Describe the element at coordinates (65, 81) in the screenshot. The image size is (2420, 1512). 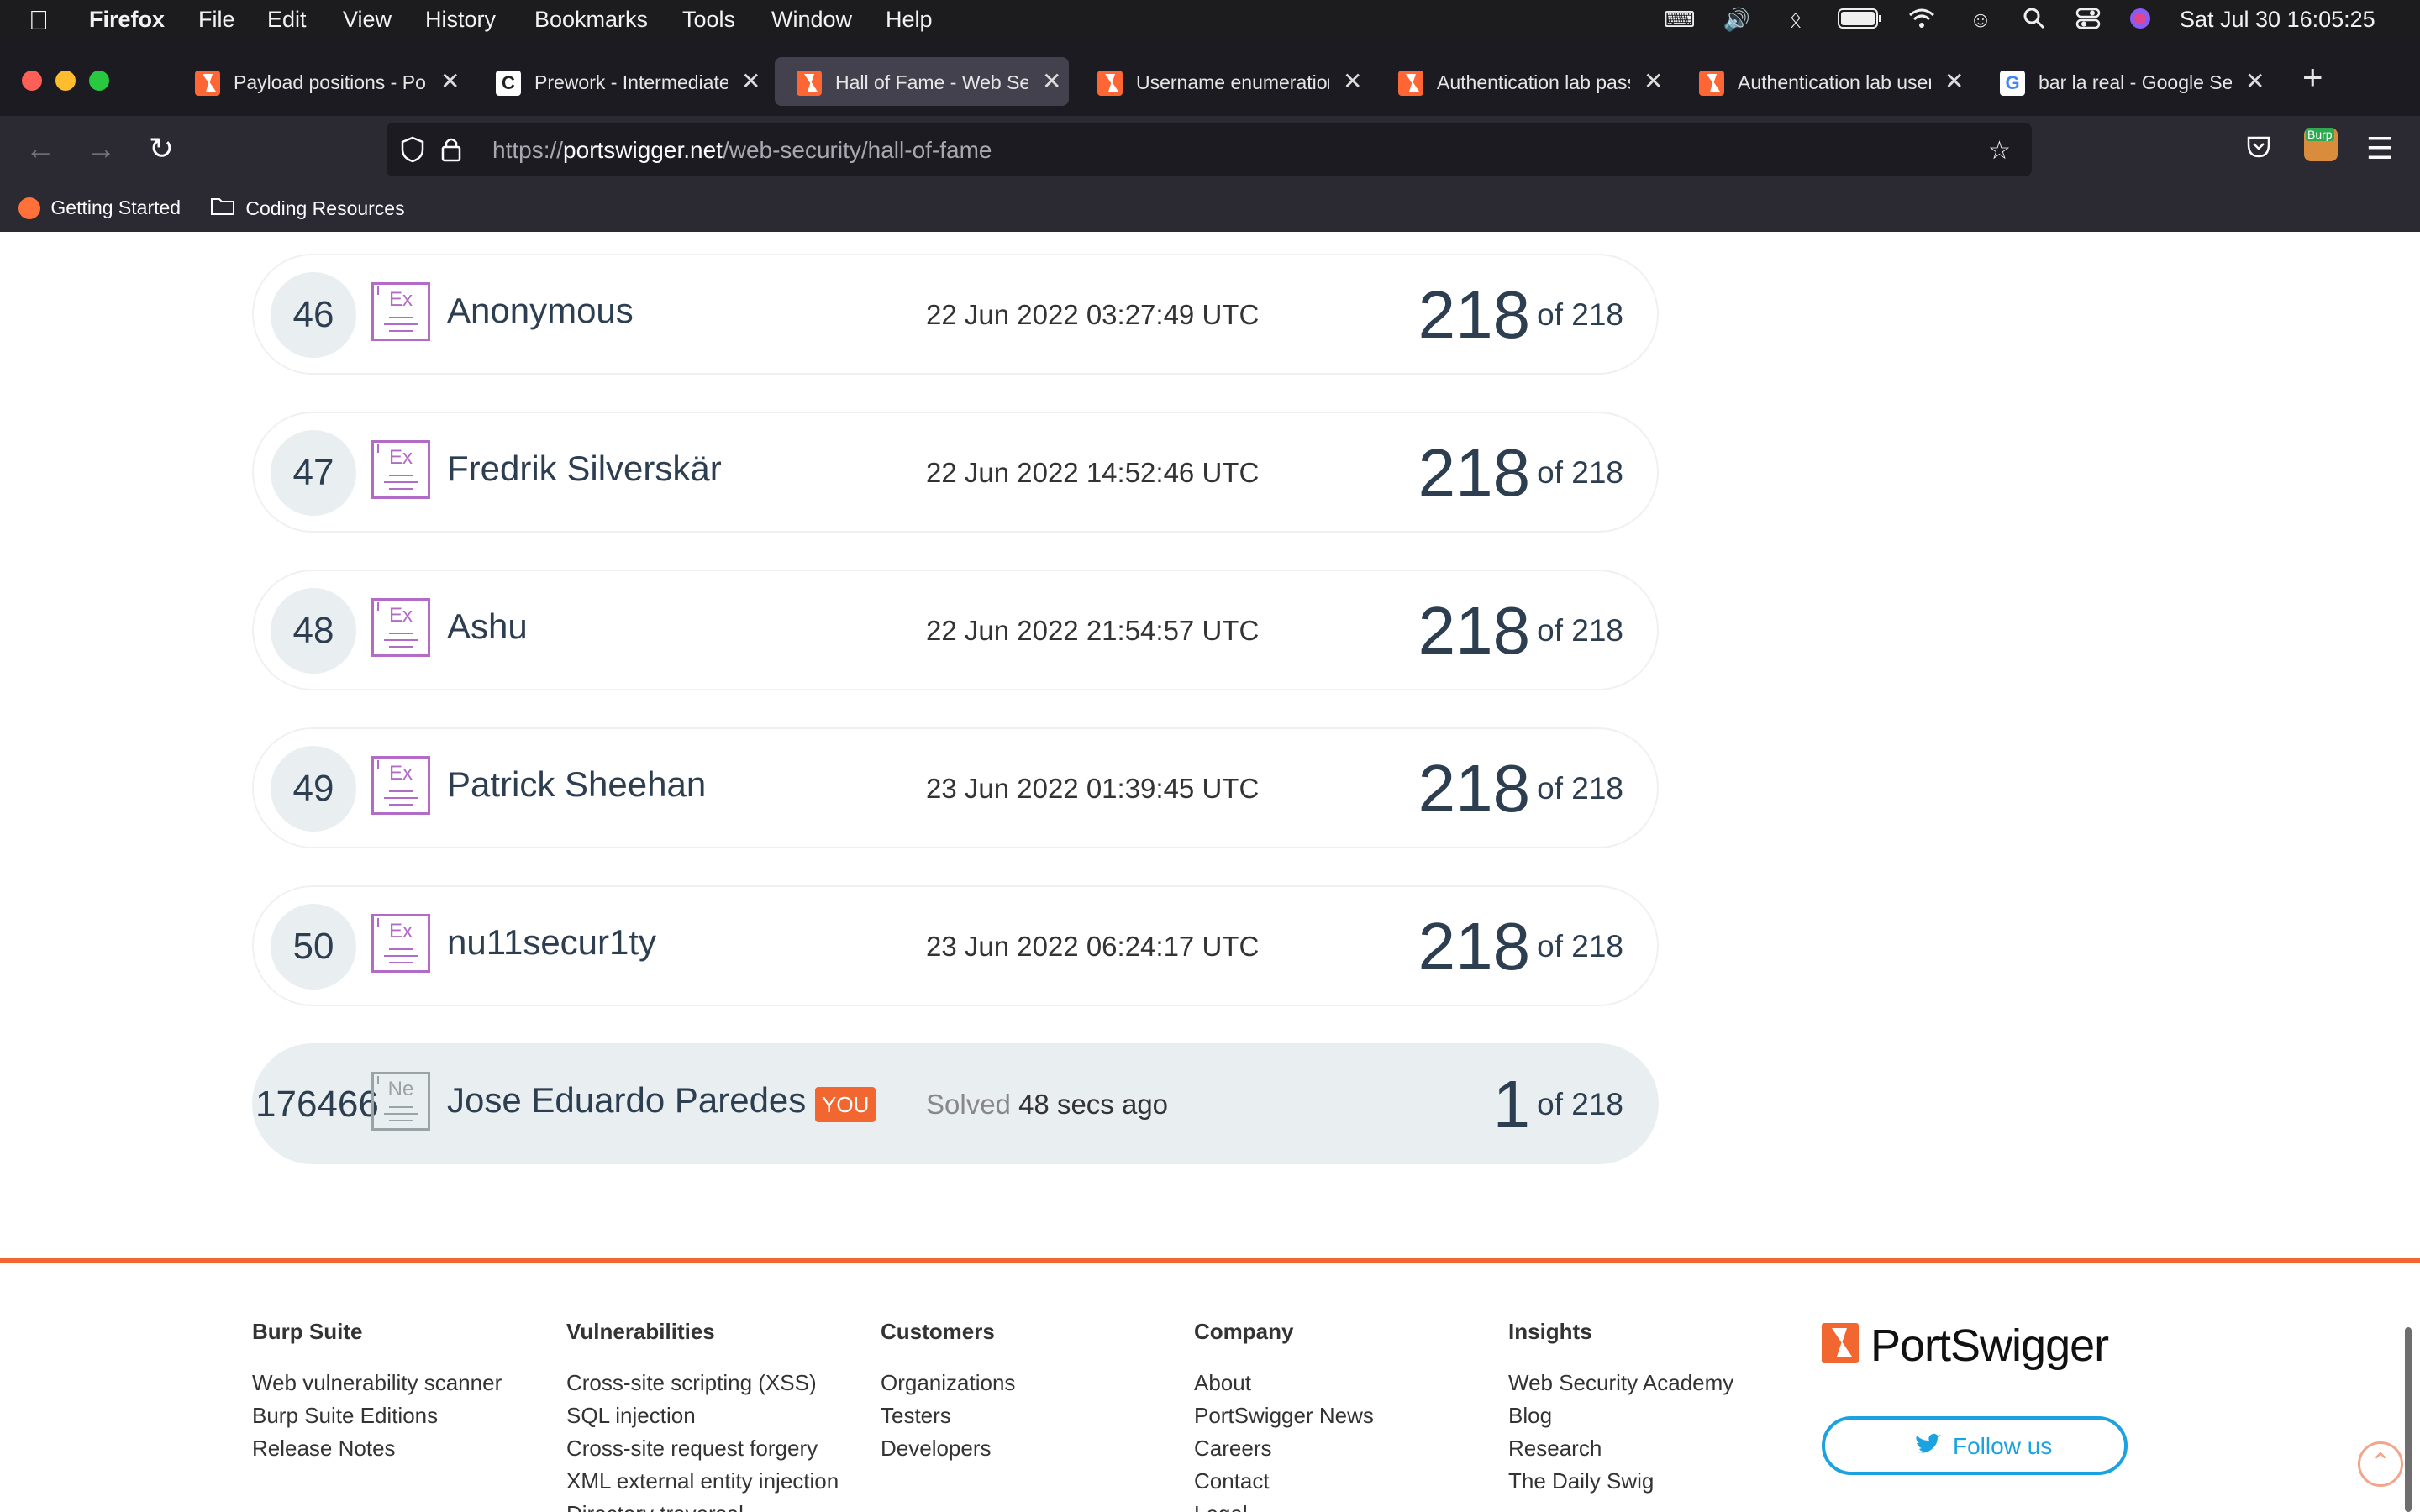
I see `minimize-window-button` at that location.